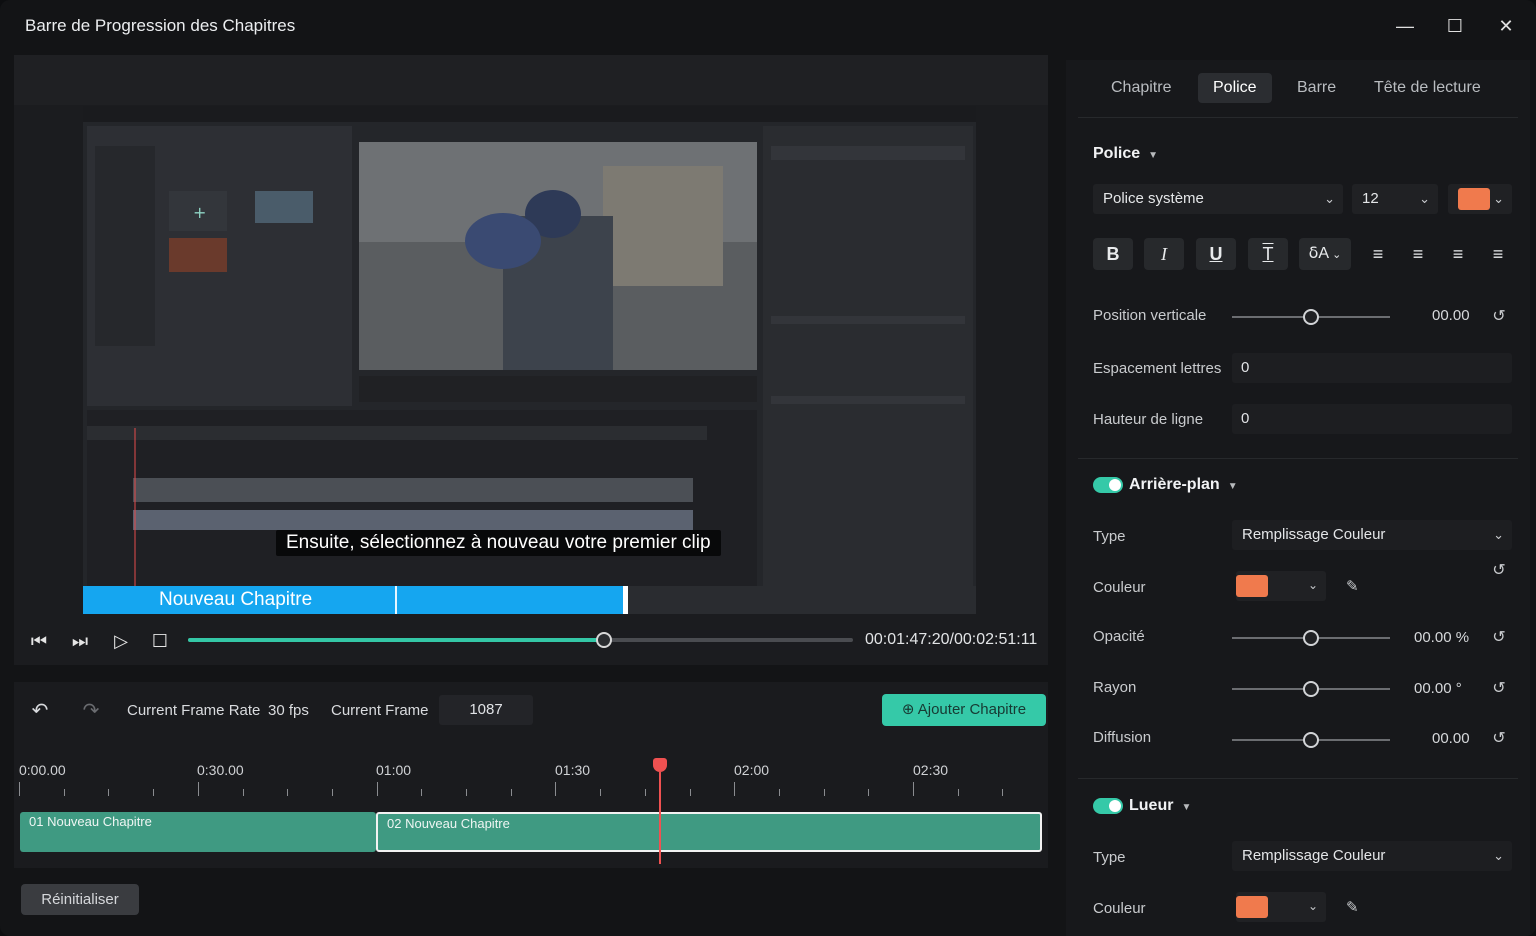 Image resolution: width=1536 pixels, height=936 pixels. I want to click on tab-police: Police, so click(1235, 88).